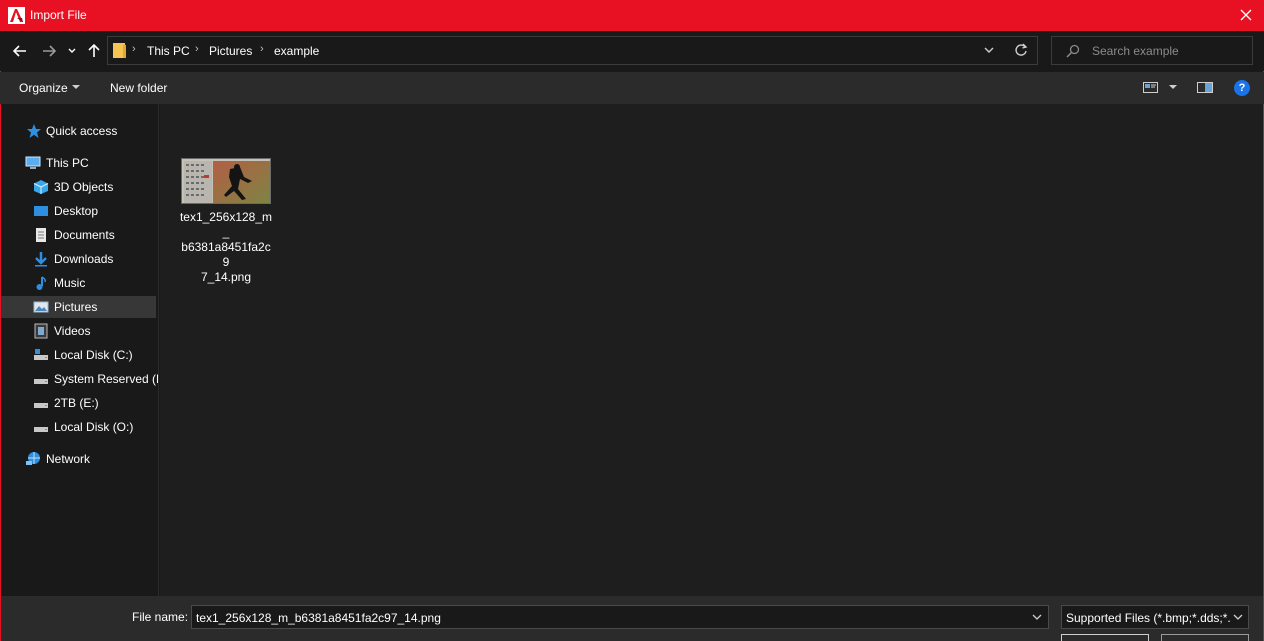 The image size is (1264, 641). I want to click on file-name-line: b6381a8451fa2c9, so click(226, 254).